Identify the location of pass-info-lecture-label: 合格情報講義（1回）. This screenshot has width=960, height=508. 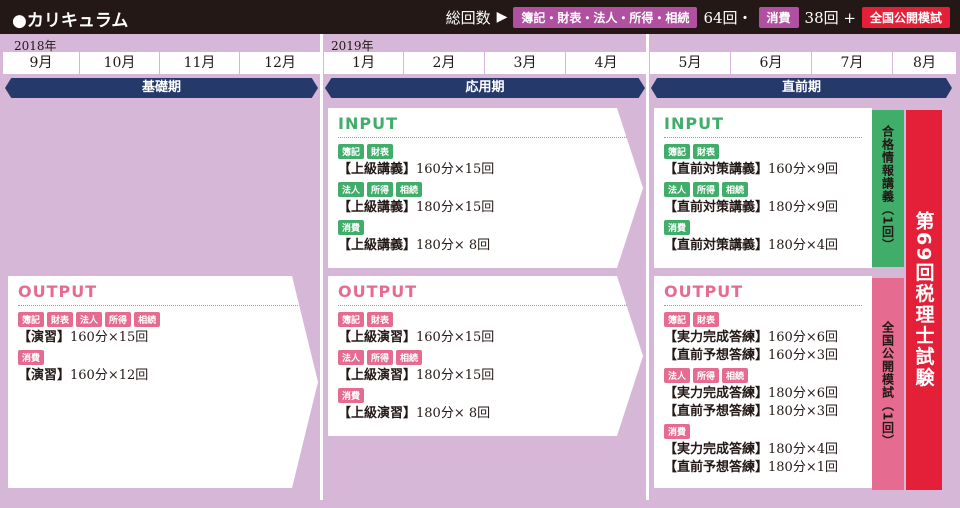
(887, 188).